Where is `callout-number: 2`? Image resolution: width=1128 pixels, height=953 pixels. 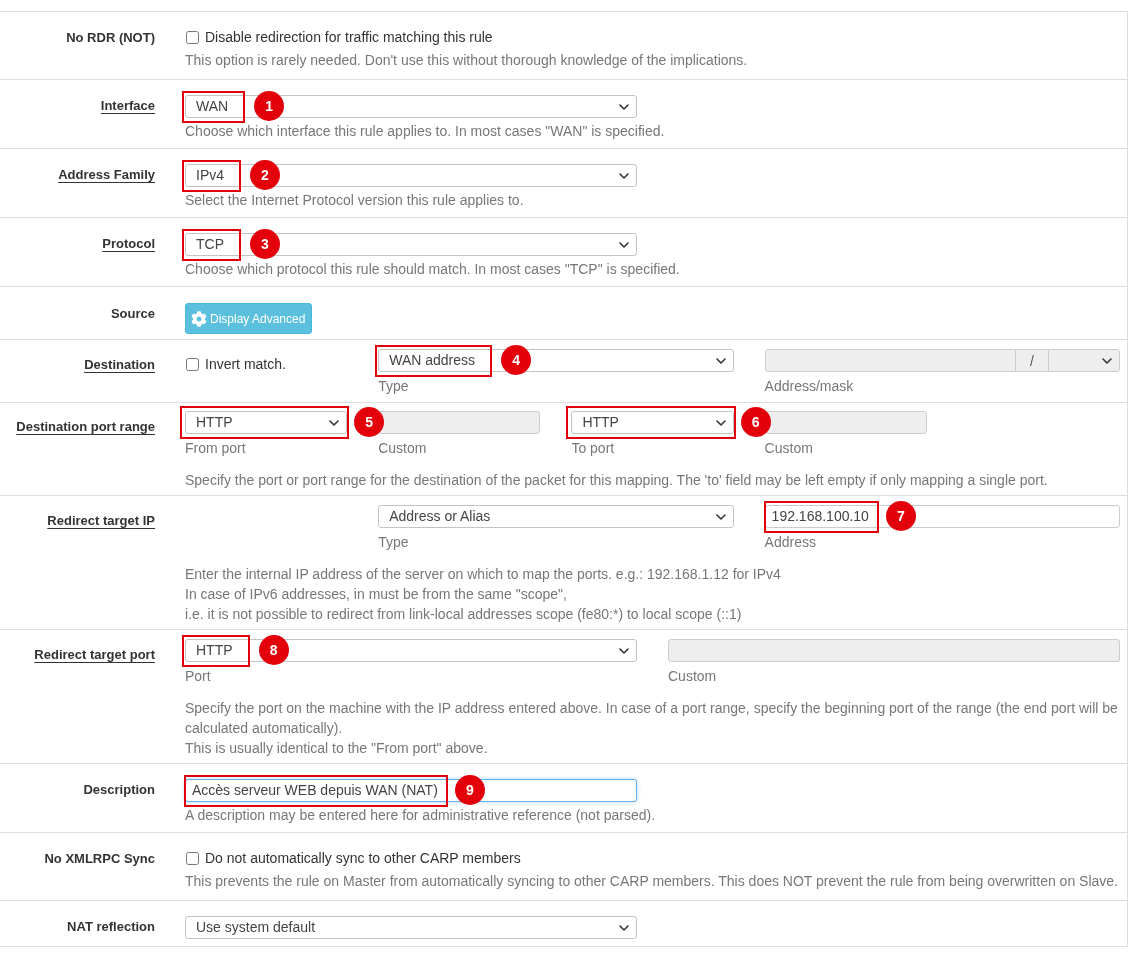
callout-number: 2 is located at coordinates (265, 175).